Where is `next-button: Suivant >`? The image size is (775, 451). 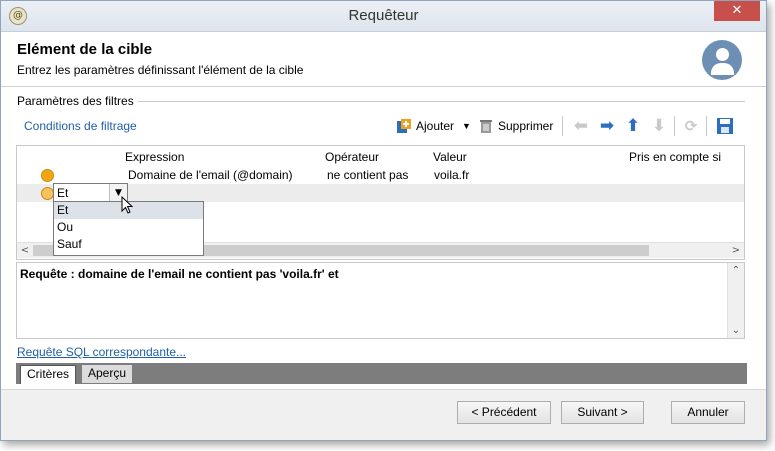
next-button: Suivant > is located at coordinates (602, 412).